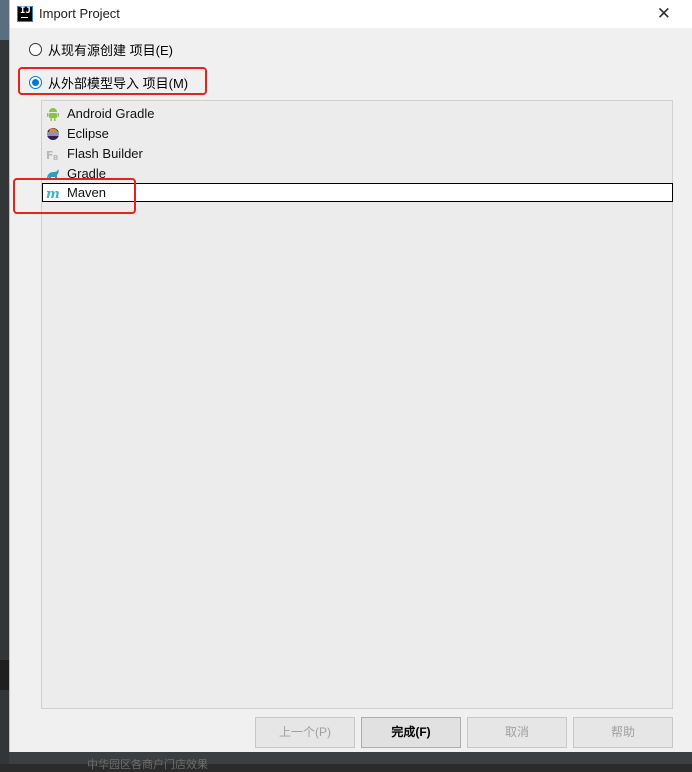 The width and height of the screenshot is (692, 772). I want to click on eclipse-icon, so click(53, 134).